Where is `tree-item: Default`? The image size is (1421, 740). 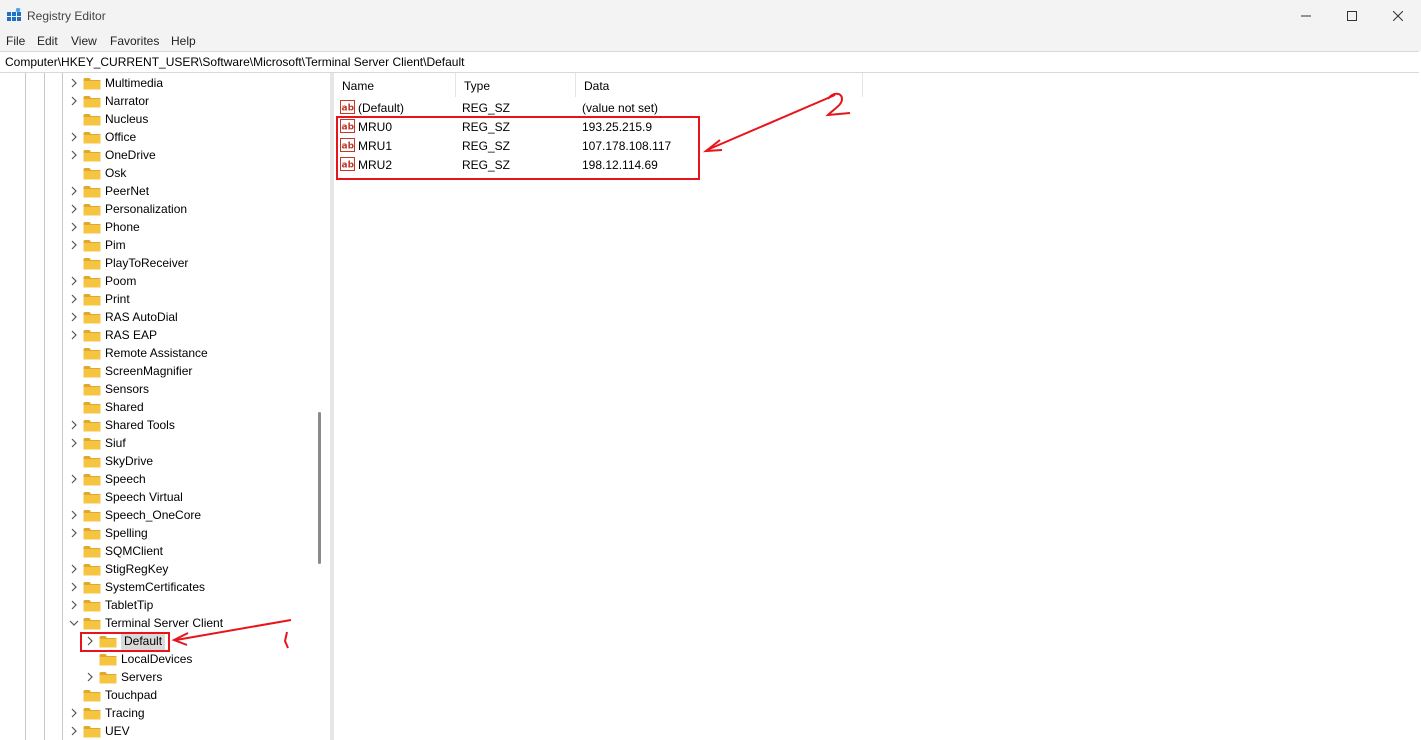
tree-item: Default is located at coordinates (124, 641).